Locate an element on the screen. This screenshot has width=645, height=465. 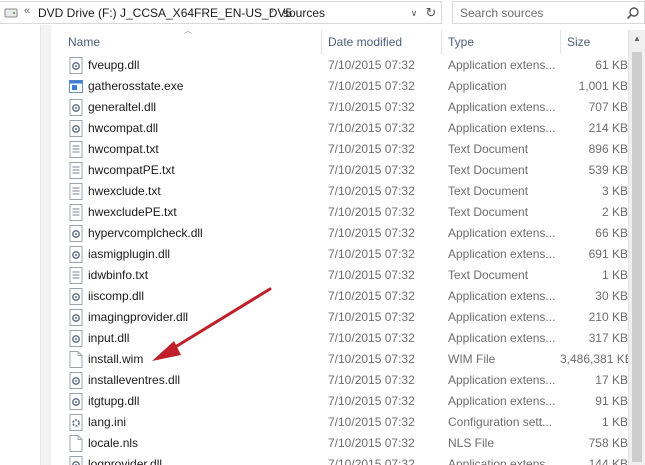
drive-icon is located at coordinates (11, 13).